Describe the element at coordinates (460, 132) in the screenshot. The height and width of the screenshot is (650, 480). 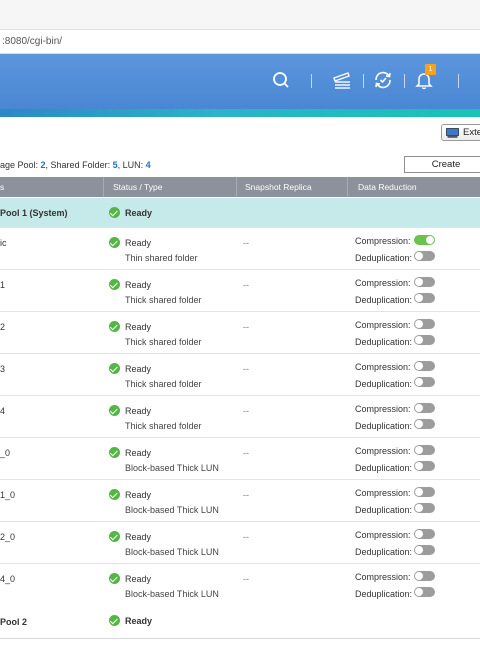
I see `external-device-button: Exte` at that location.